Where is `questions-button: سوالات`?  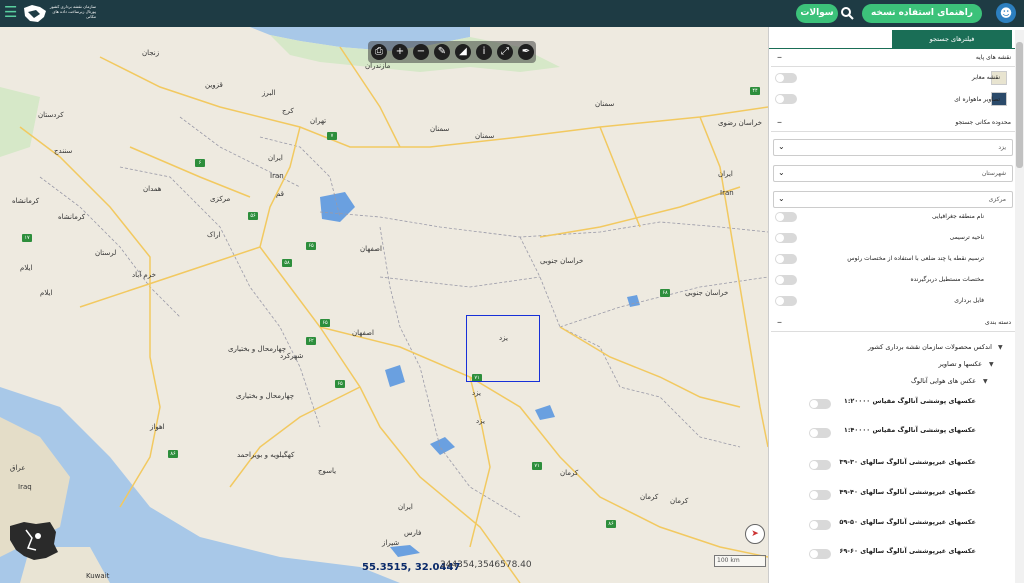 questions-button: سوالات is located at coordinates (817, 13).